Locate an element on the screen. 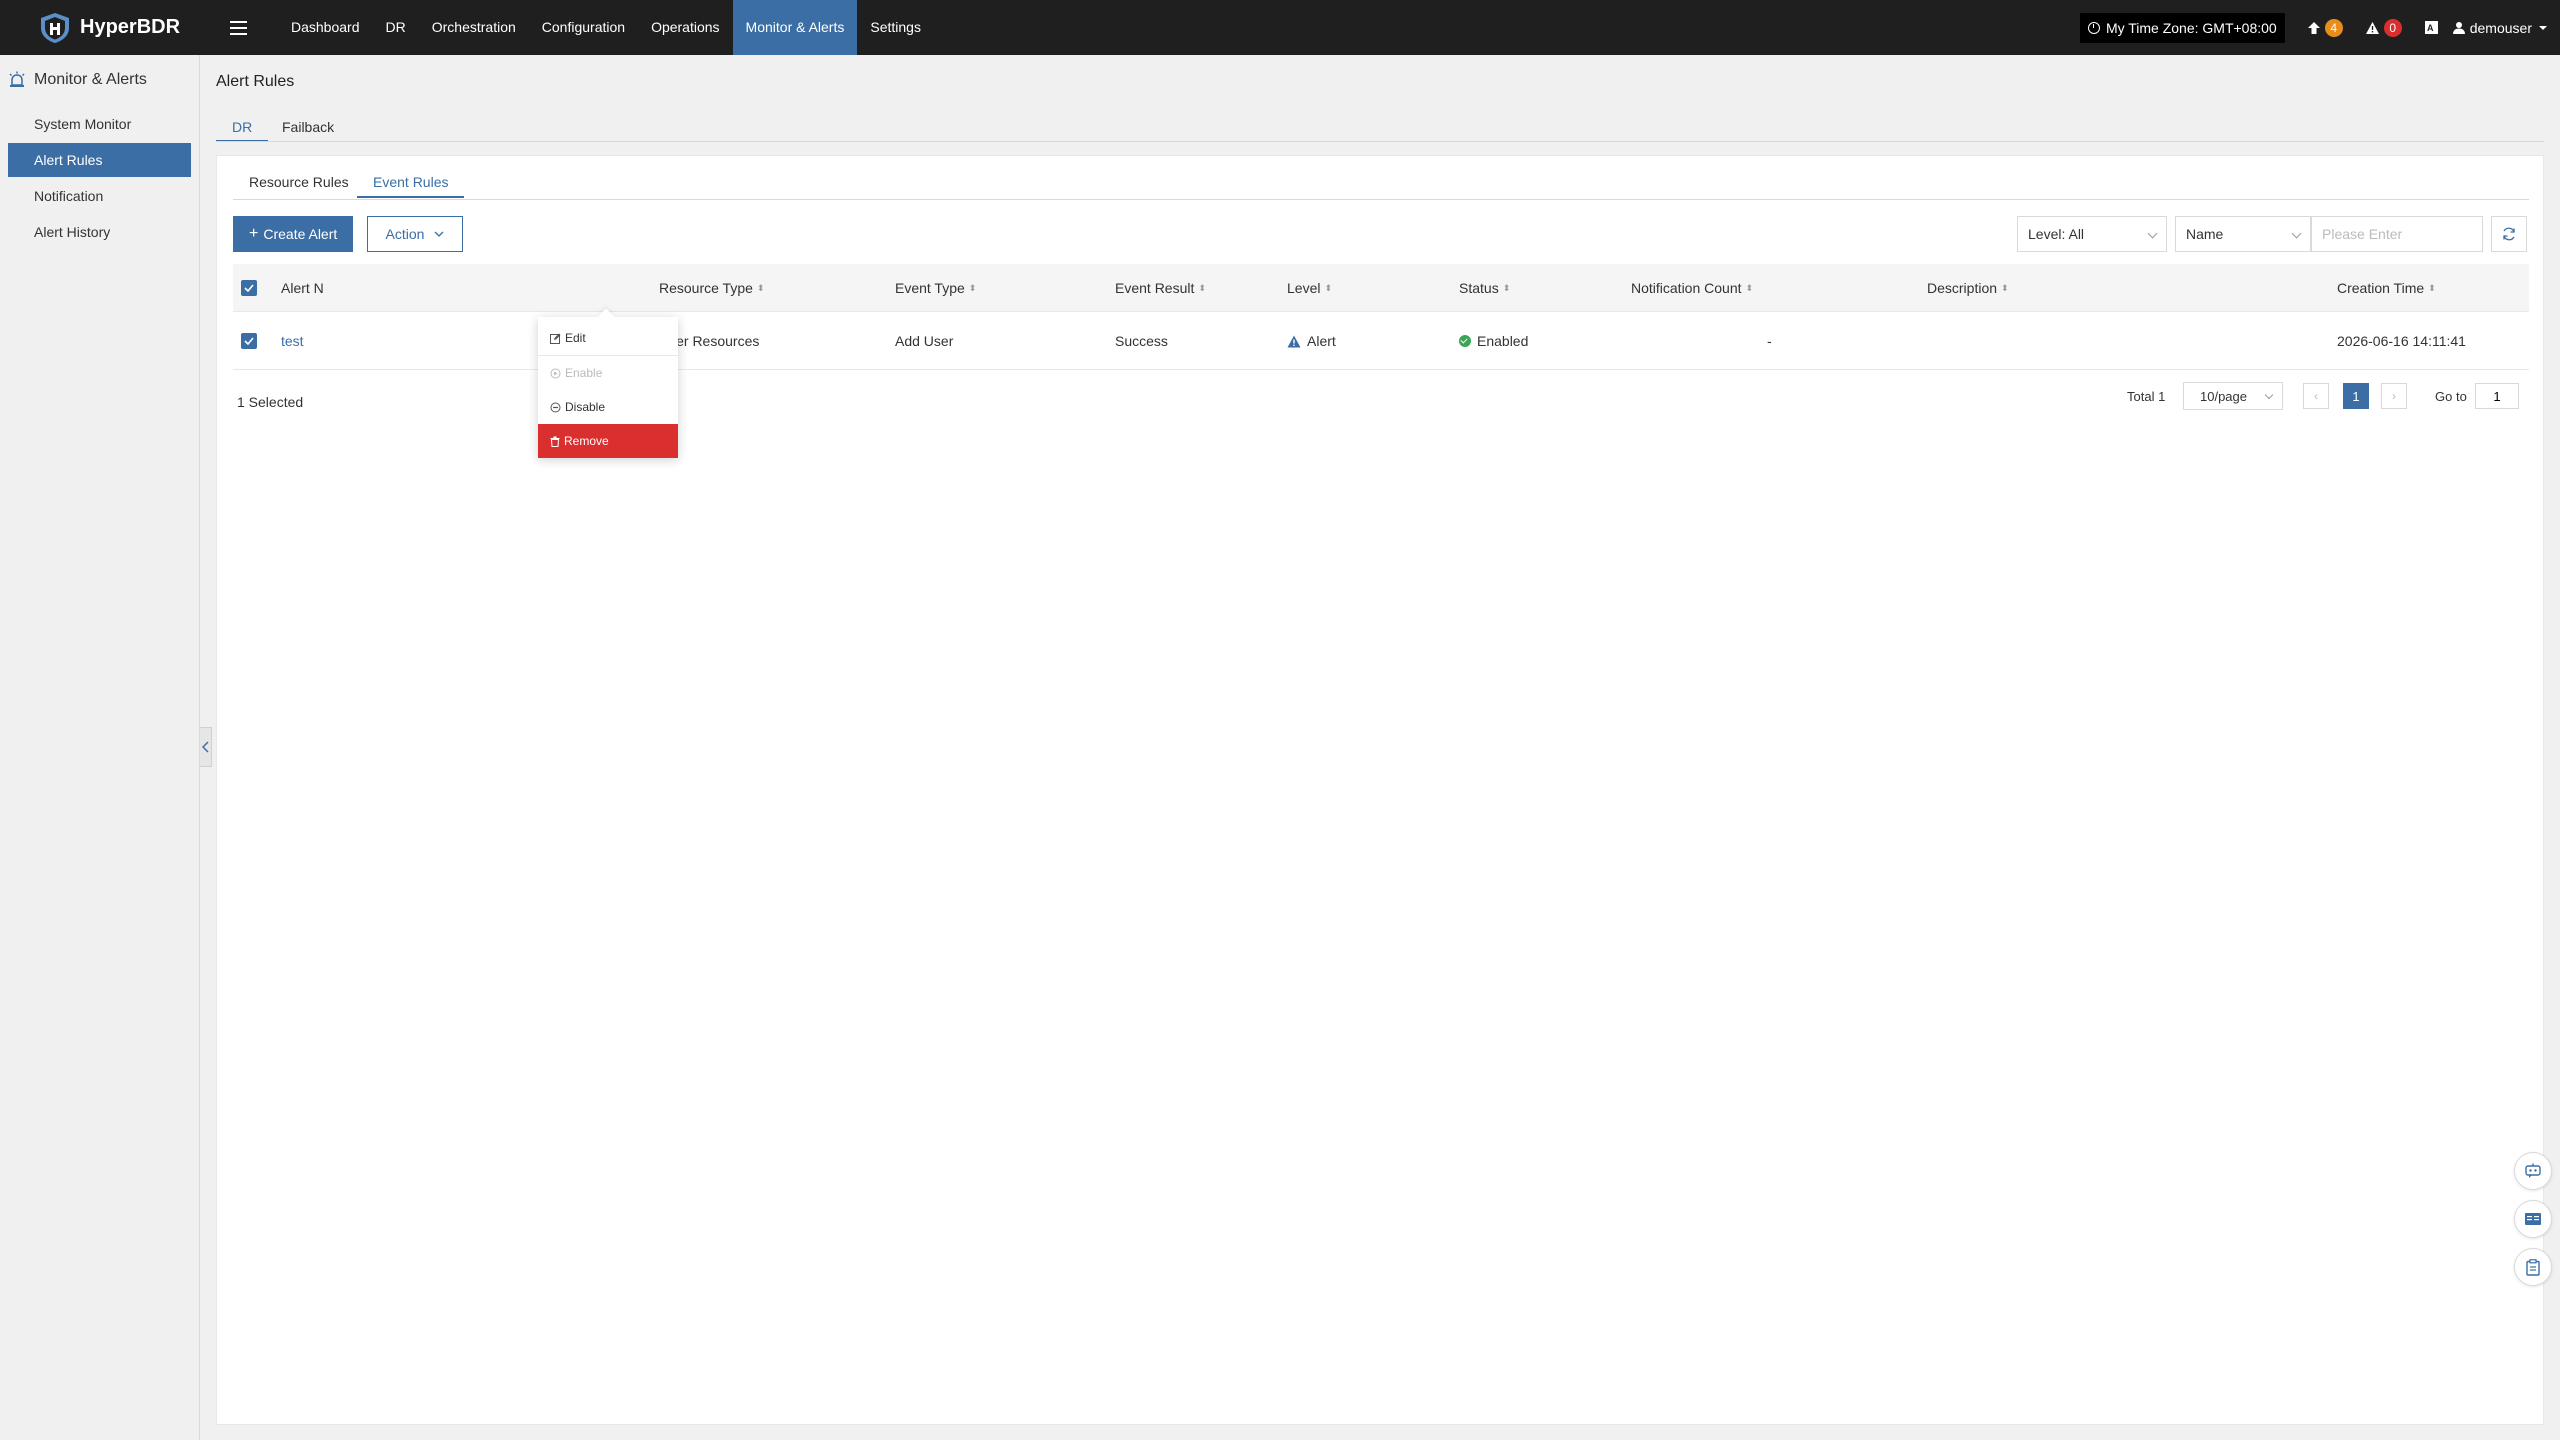 Image resolution: width=2560 pixels, height=1440 pixels. caret-down-icon is located at coordinates (2543, 27).